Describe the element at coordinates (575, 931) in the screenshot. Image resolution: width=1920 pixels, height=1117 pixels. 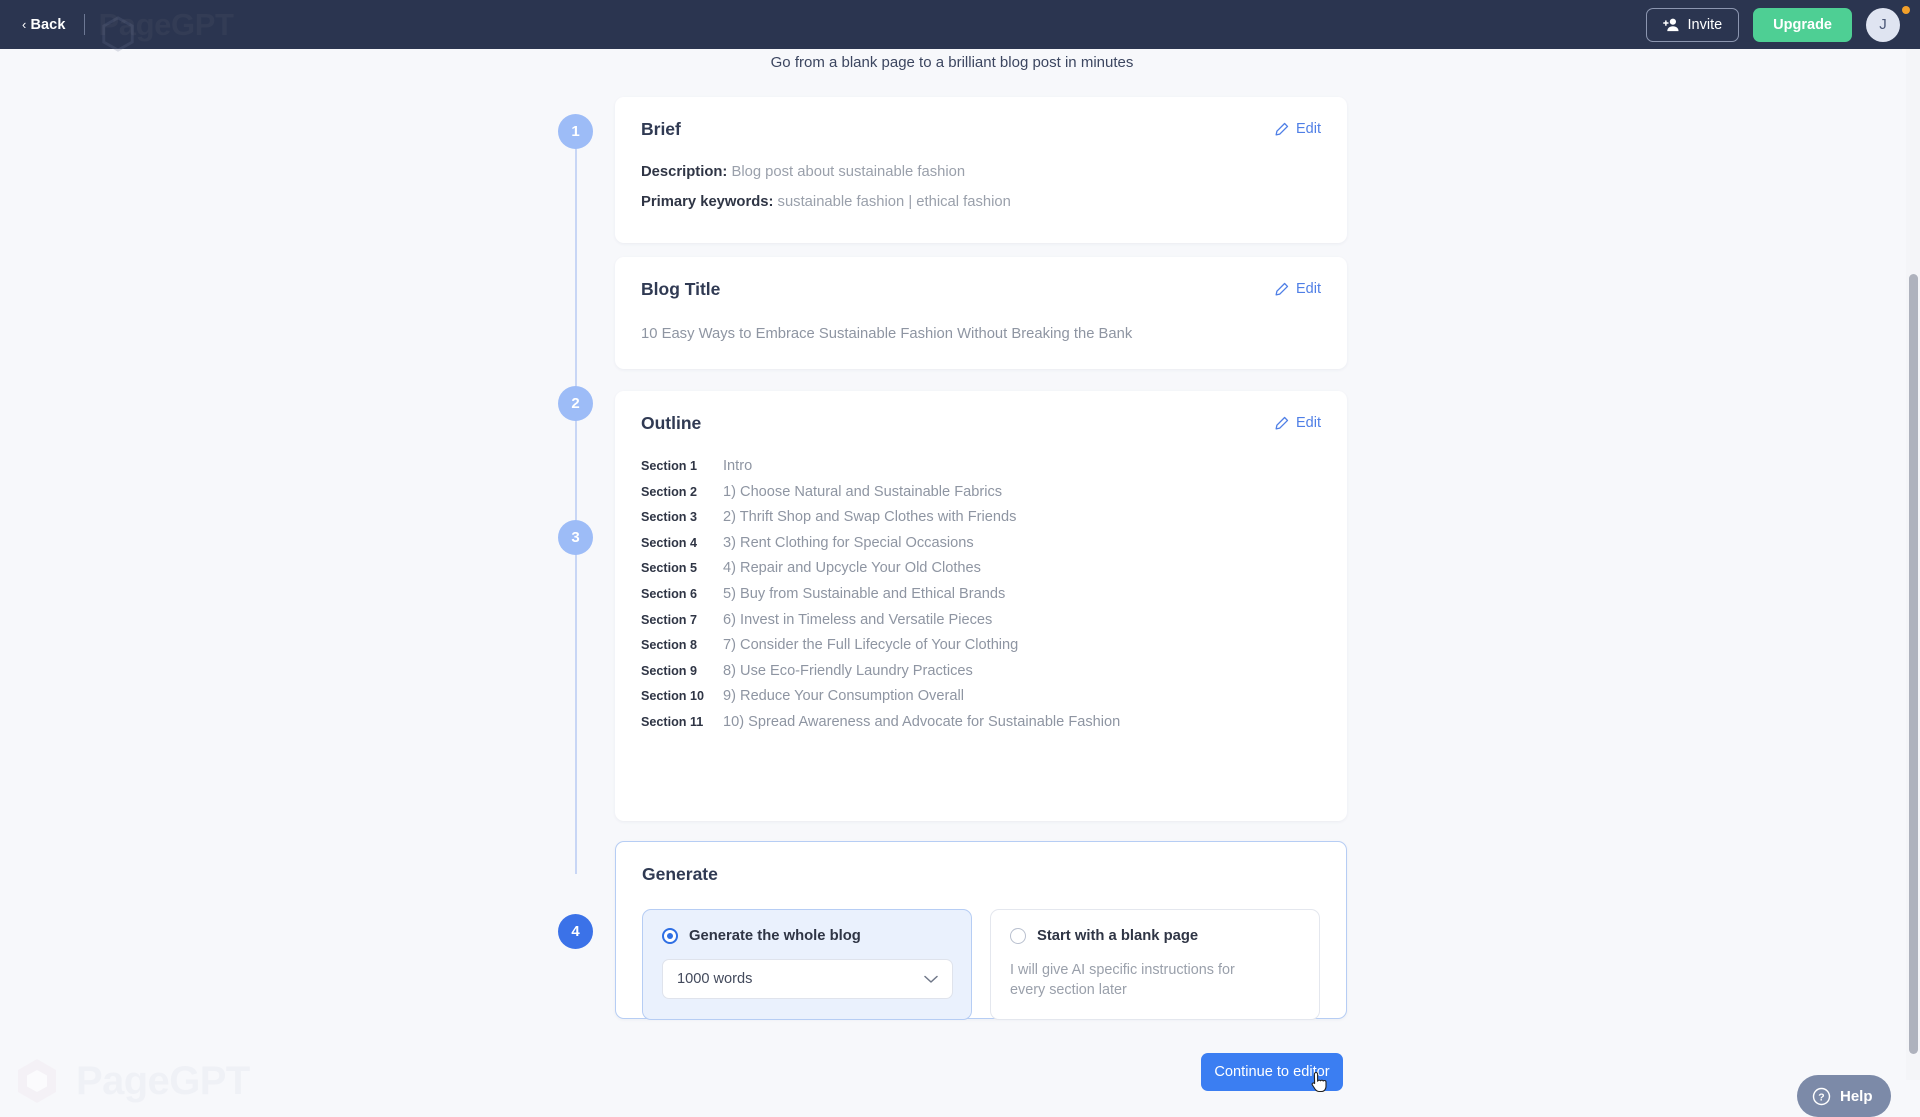
I see `step-indicator-4: 4` at that location.